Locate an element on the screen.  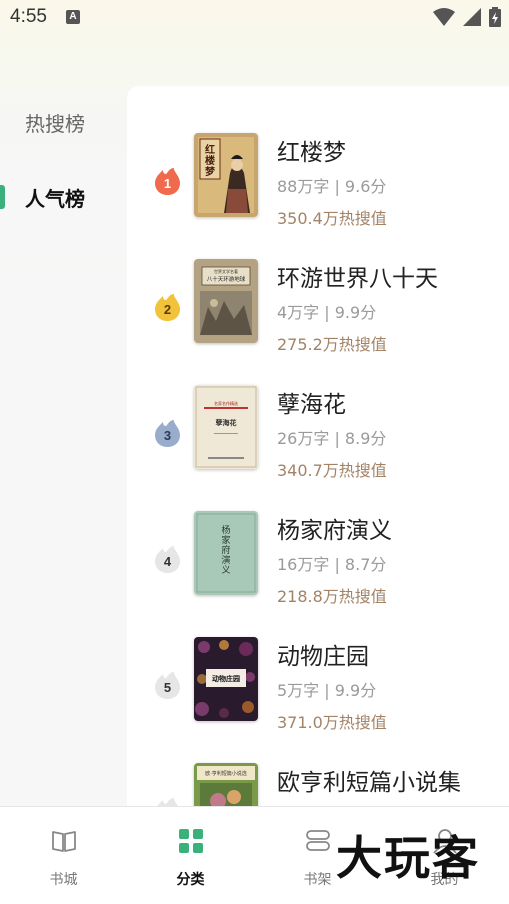
sidebar-item-hot-search: 热搜榜 is located at coordinates (63, 122).